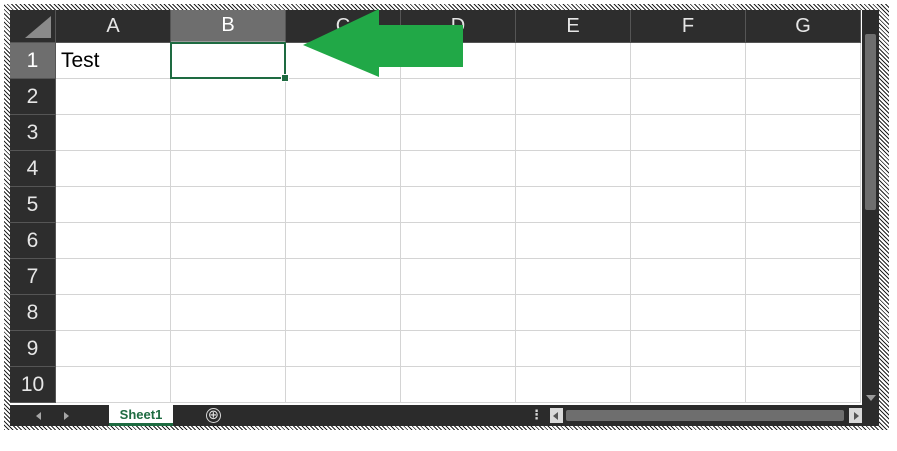 This screenshot has height=451, width=897. Describe the element at coordinates (573, 205) in the screenshot. I see `cell-e5` at that location.